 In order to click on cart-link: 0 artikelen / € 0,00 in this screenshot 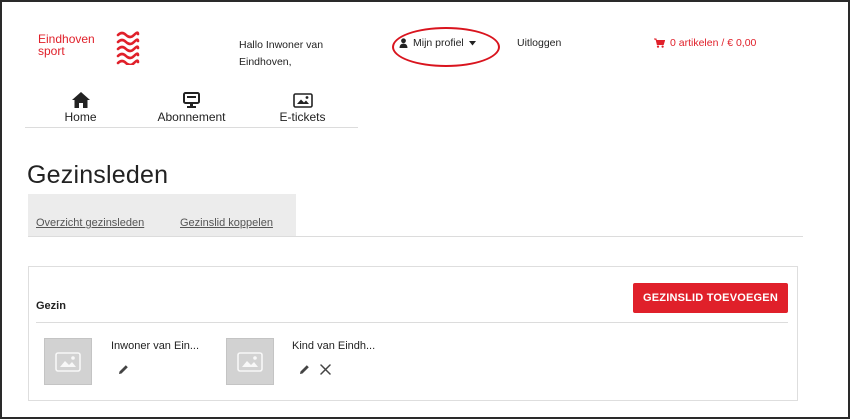, I will do `click(705, 43)`.